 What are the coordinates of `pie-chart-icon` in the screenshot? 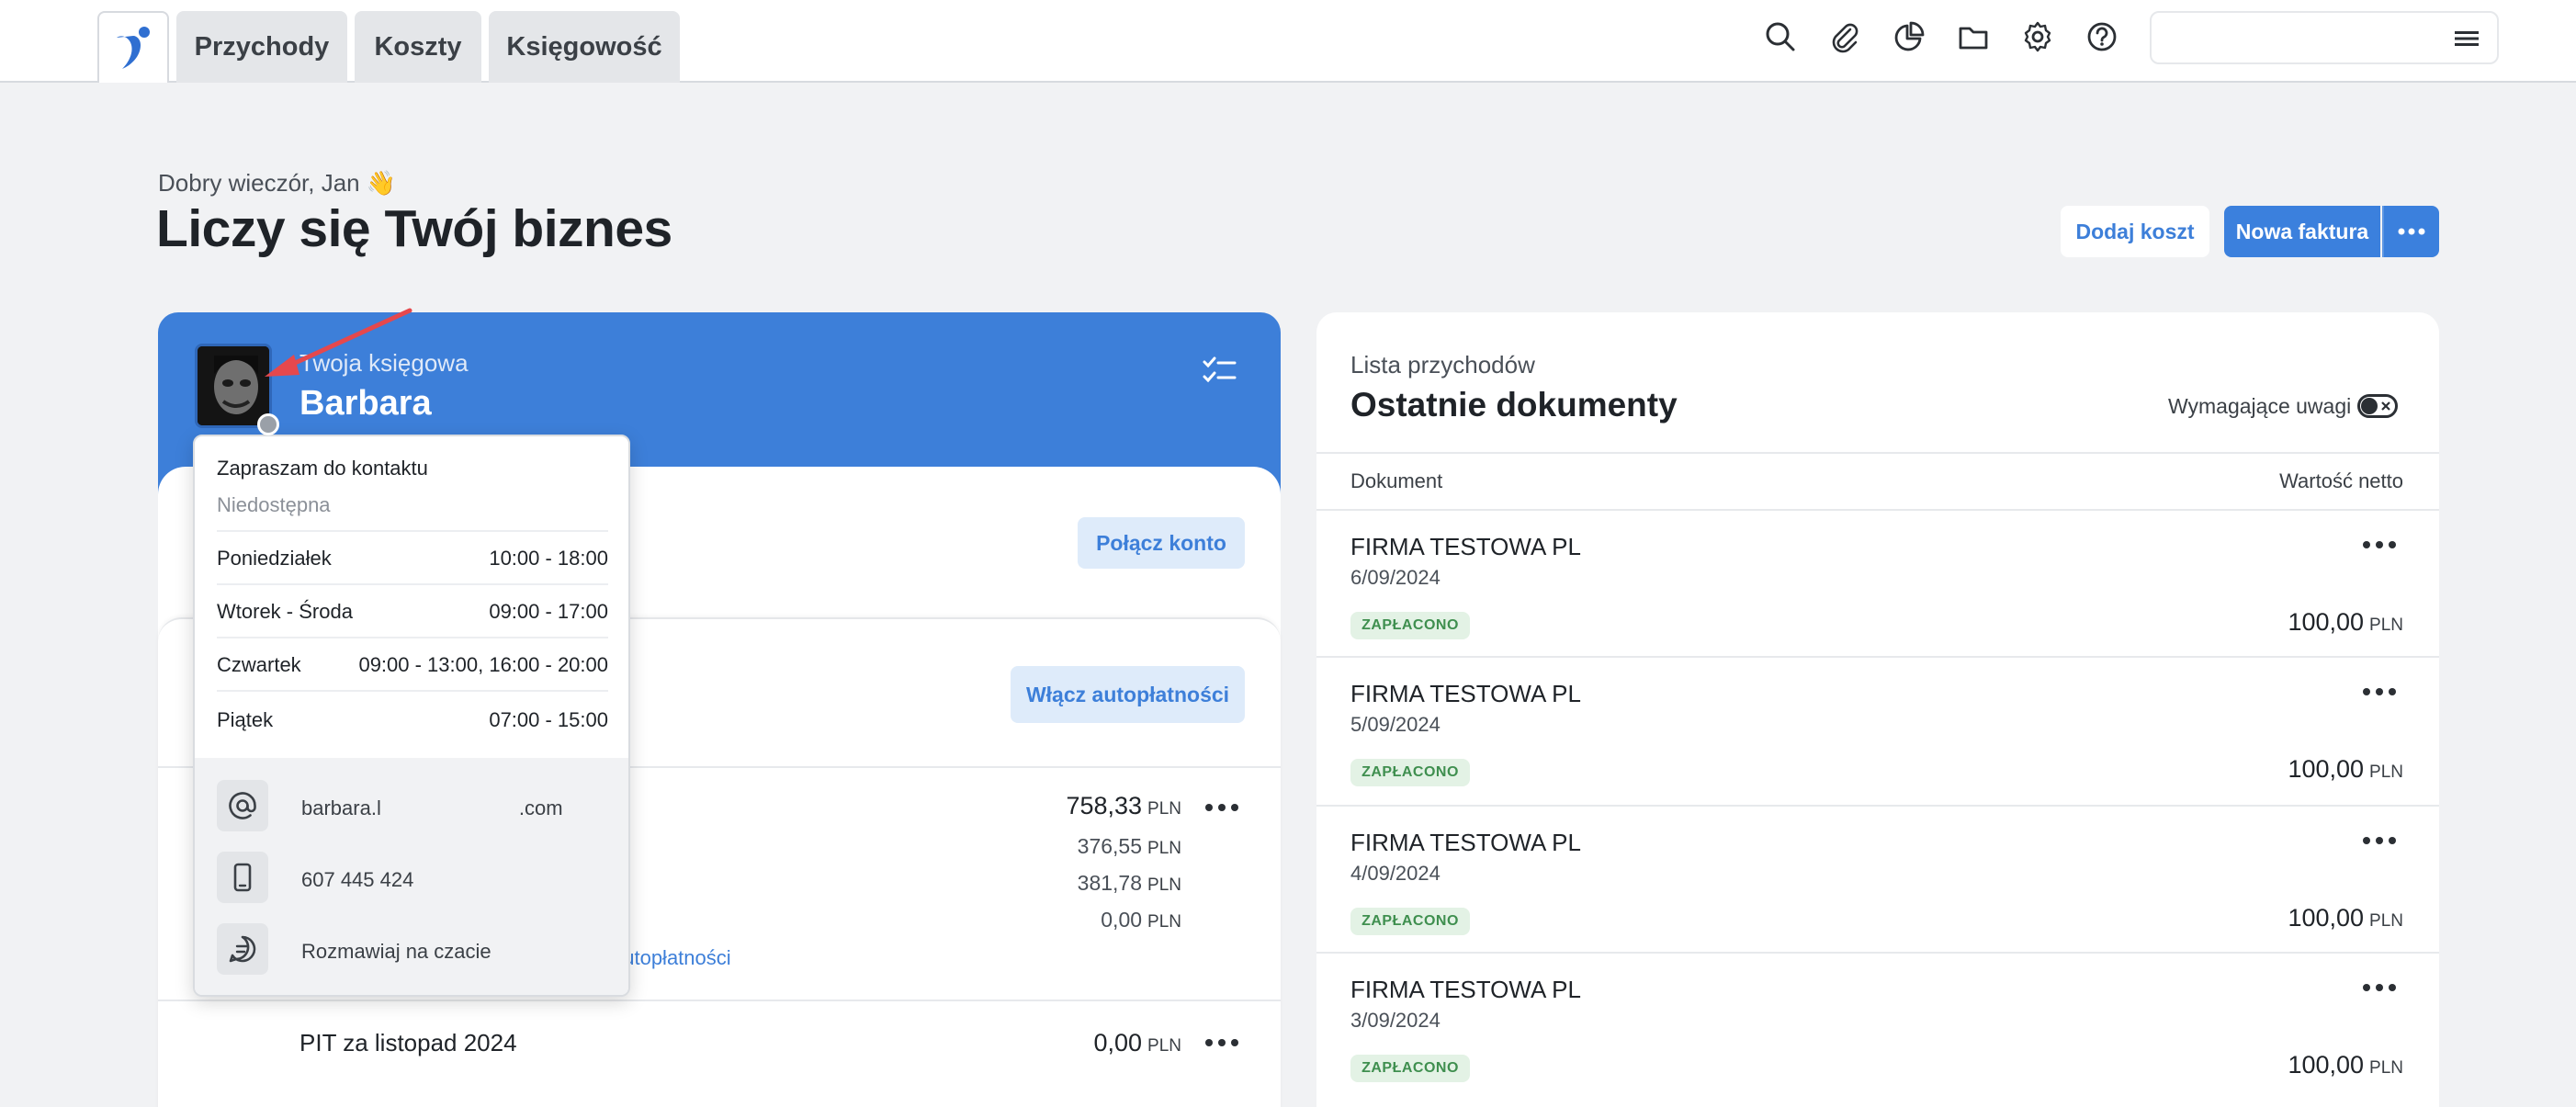 It's located at (1909, 36).